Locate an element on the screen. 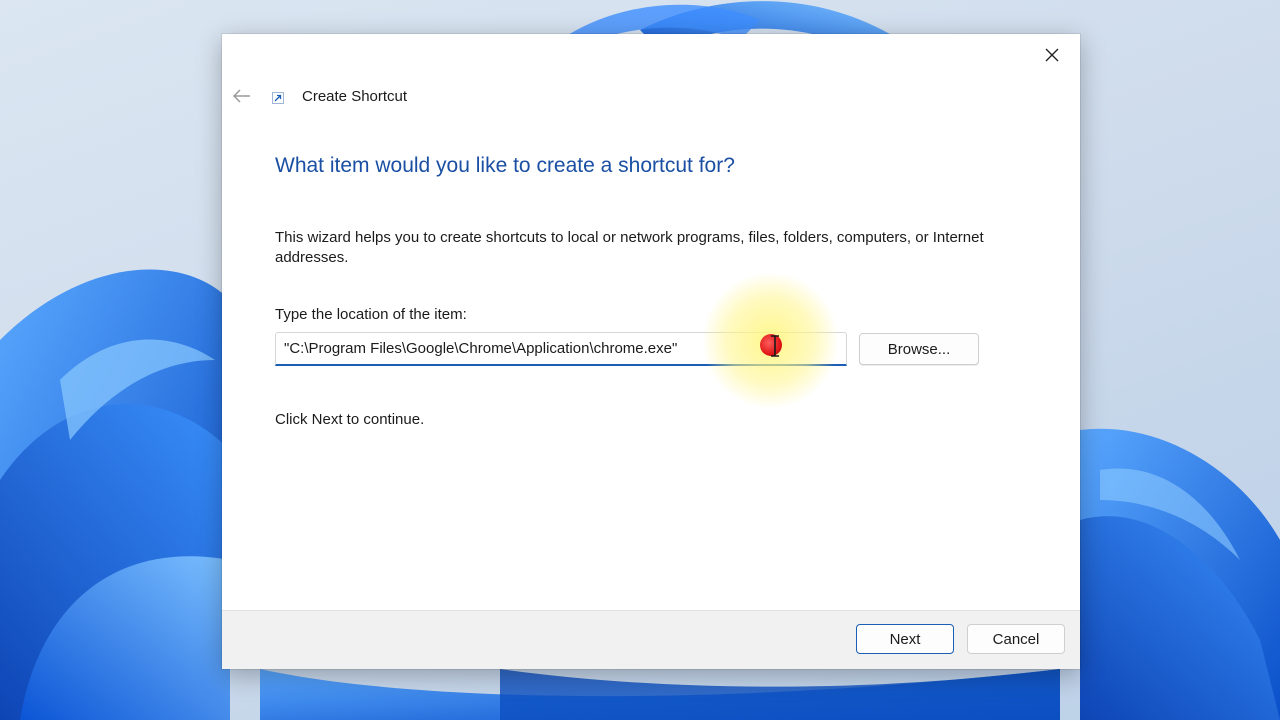  window-title: Create Shortcut is located at coordinates (355, 96).